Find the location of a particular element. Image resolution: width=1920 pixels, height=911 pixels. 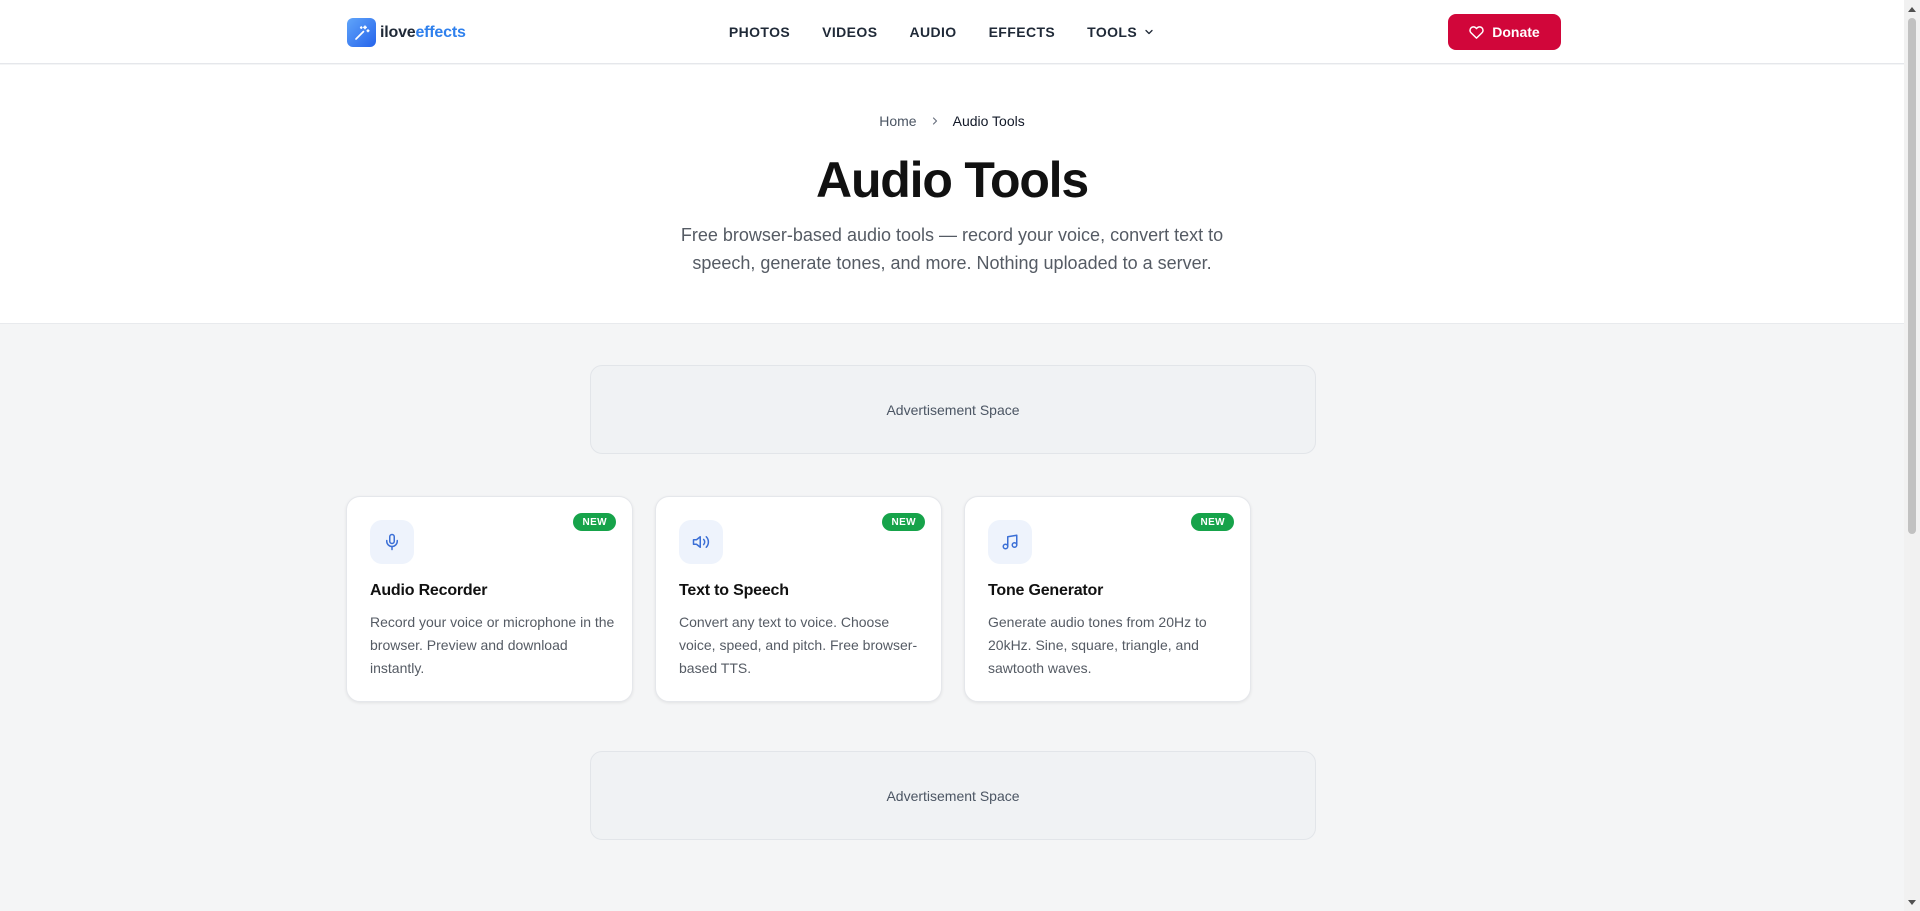

magic-wand-icon is located at coordinates (361, 32).